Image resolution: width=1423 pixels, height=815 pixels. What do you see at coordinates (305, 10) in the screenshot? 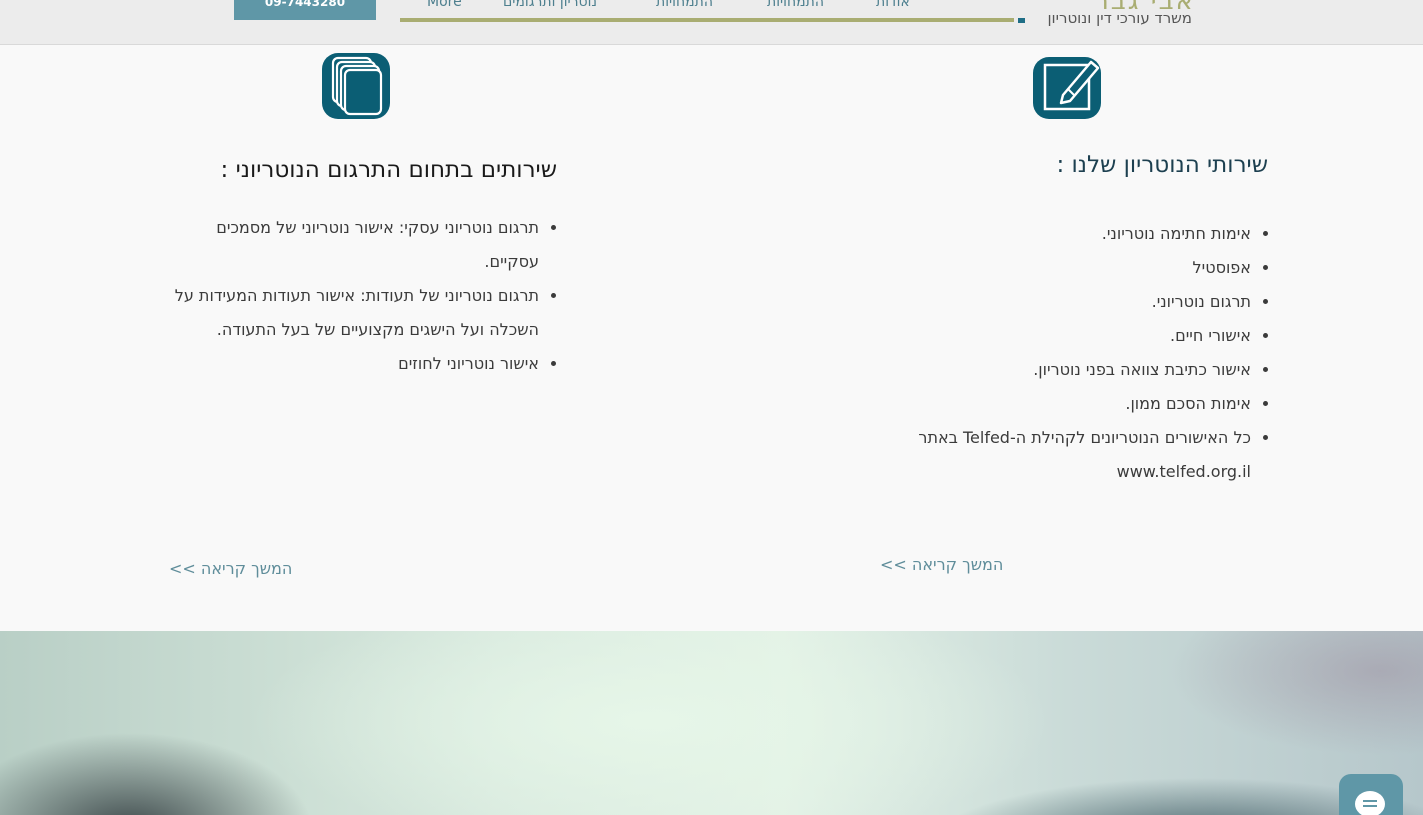
I see `phone-button: 09-7443280` at bounding box center [305, 10].